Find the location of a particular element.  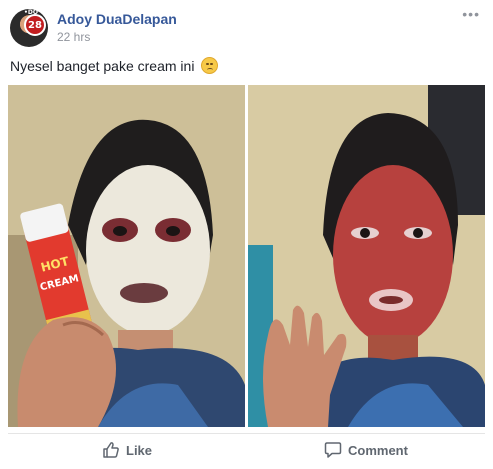

author-name: Adoy DuaDelapan is located at coordinates (117, 19).